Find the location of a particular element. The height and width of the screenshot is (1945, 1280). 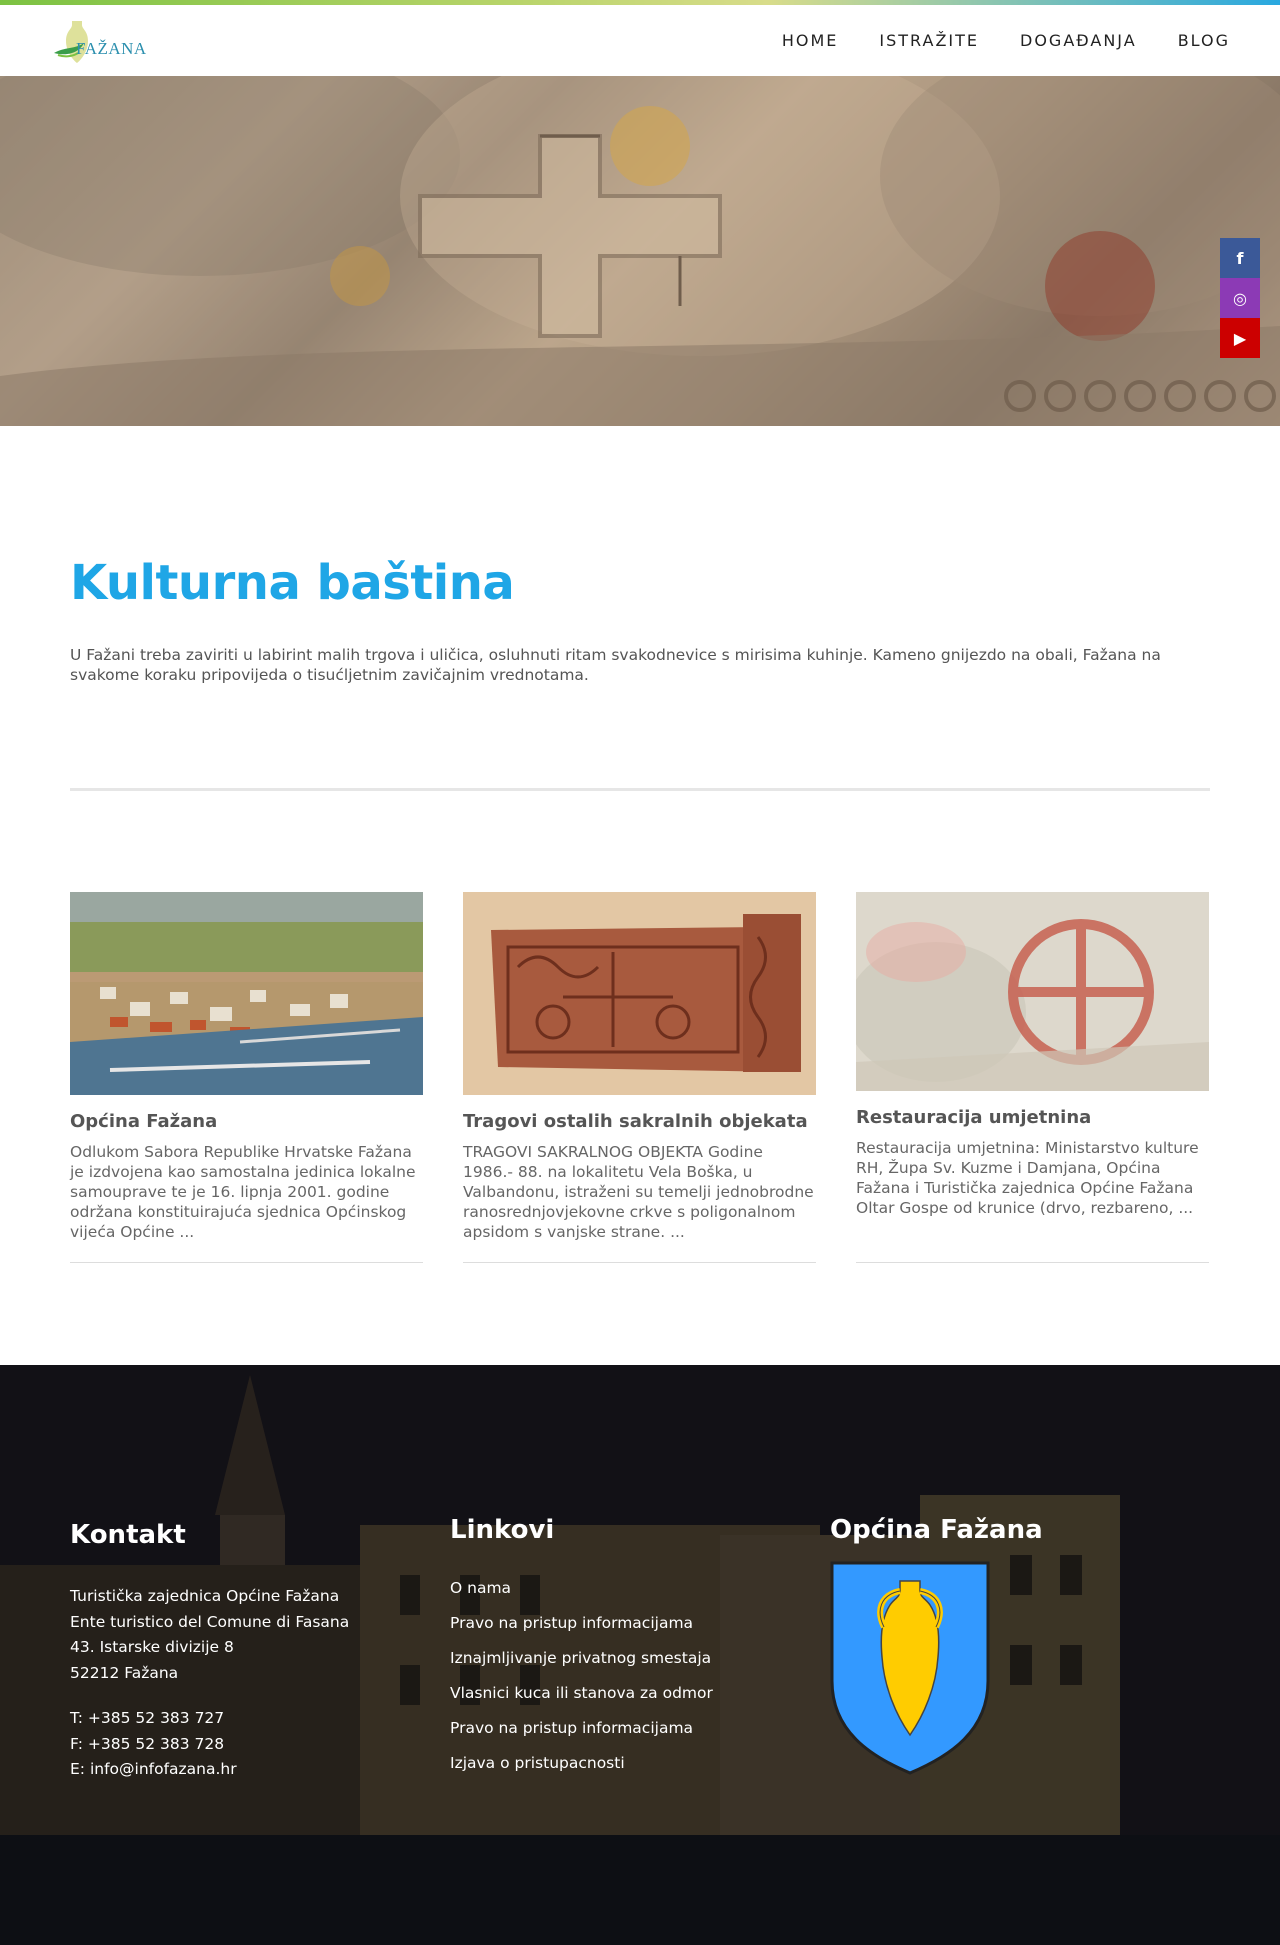

card-image-carved-stone is located at coordinates (639, 993).